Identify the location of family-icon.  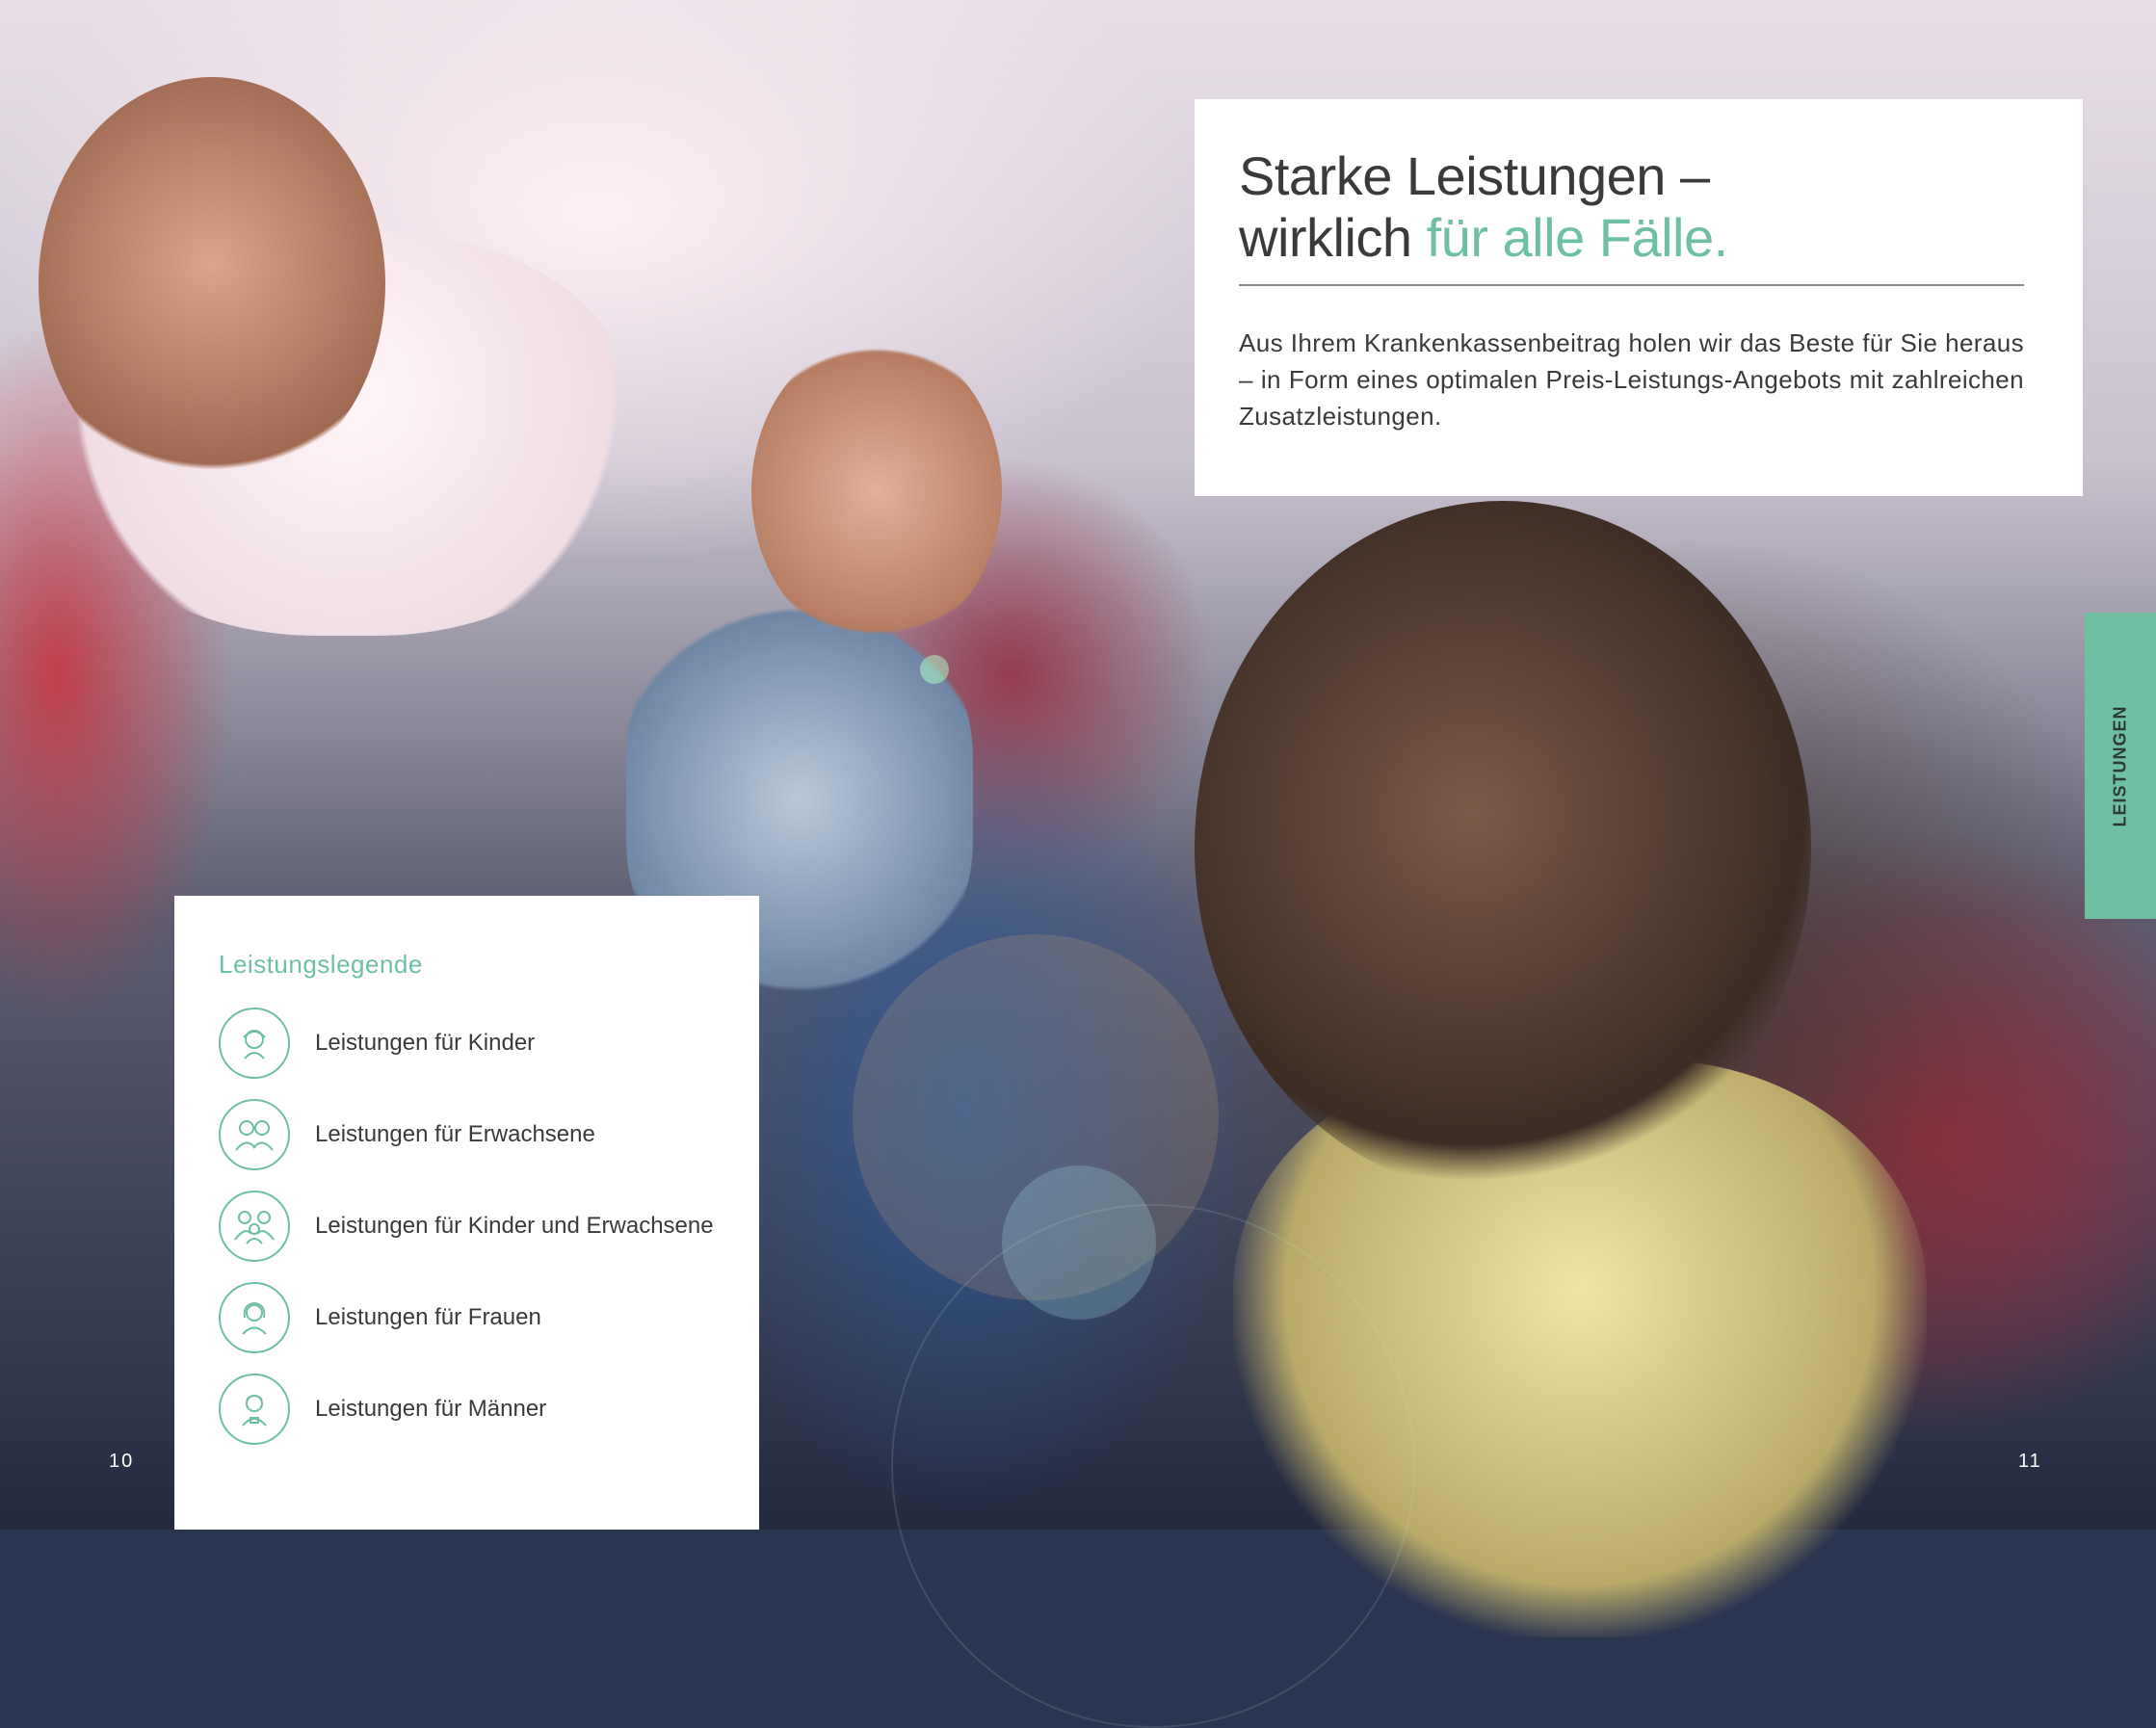
(255, 1226).